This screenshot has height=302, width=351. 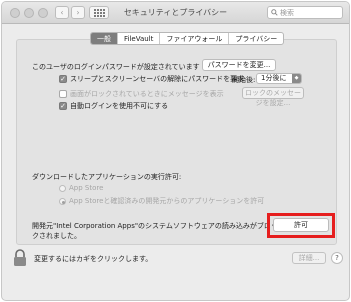 I want to click on require-password-checkbox: ✓, so click(x=63, y=79).